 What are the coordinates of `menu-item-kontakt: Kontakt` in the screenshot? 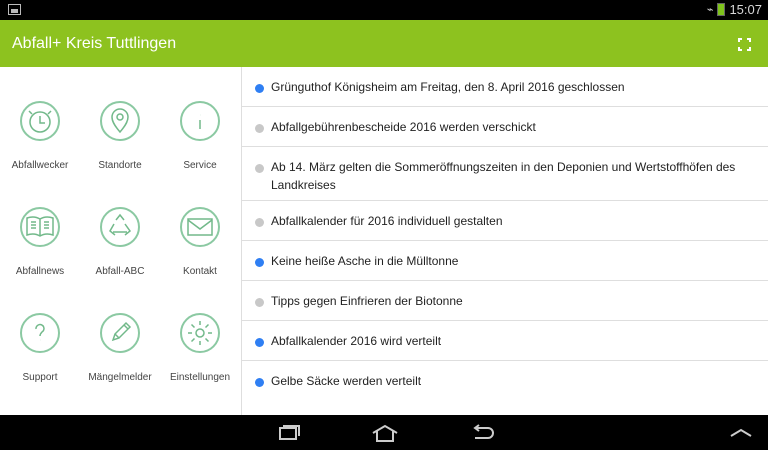 It's located at (200, 225).